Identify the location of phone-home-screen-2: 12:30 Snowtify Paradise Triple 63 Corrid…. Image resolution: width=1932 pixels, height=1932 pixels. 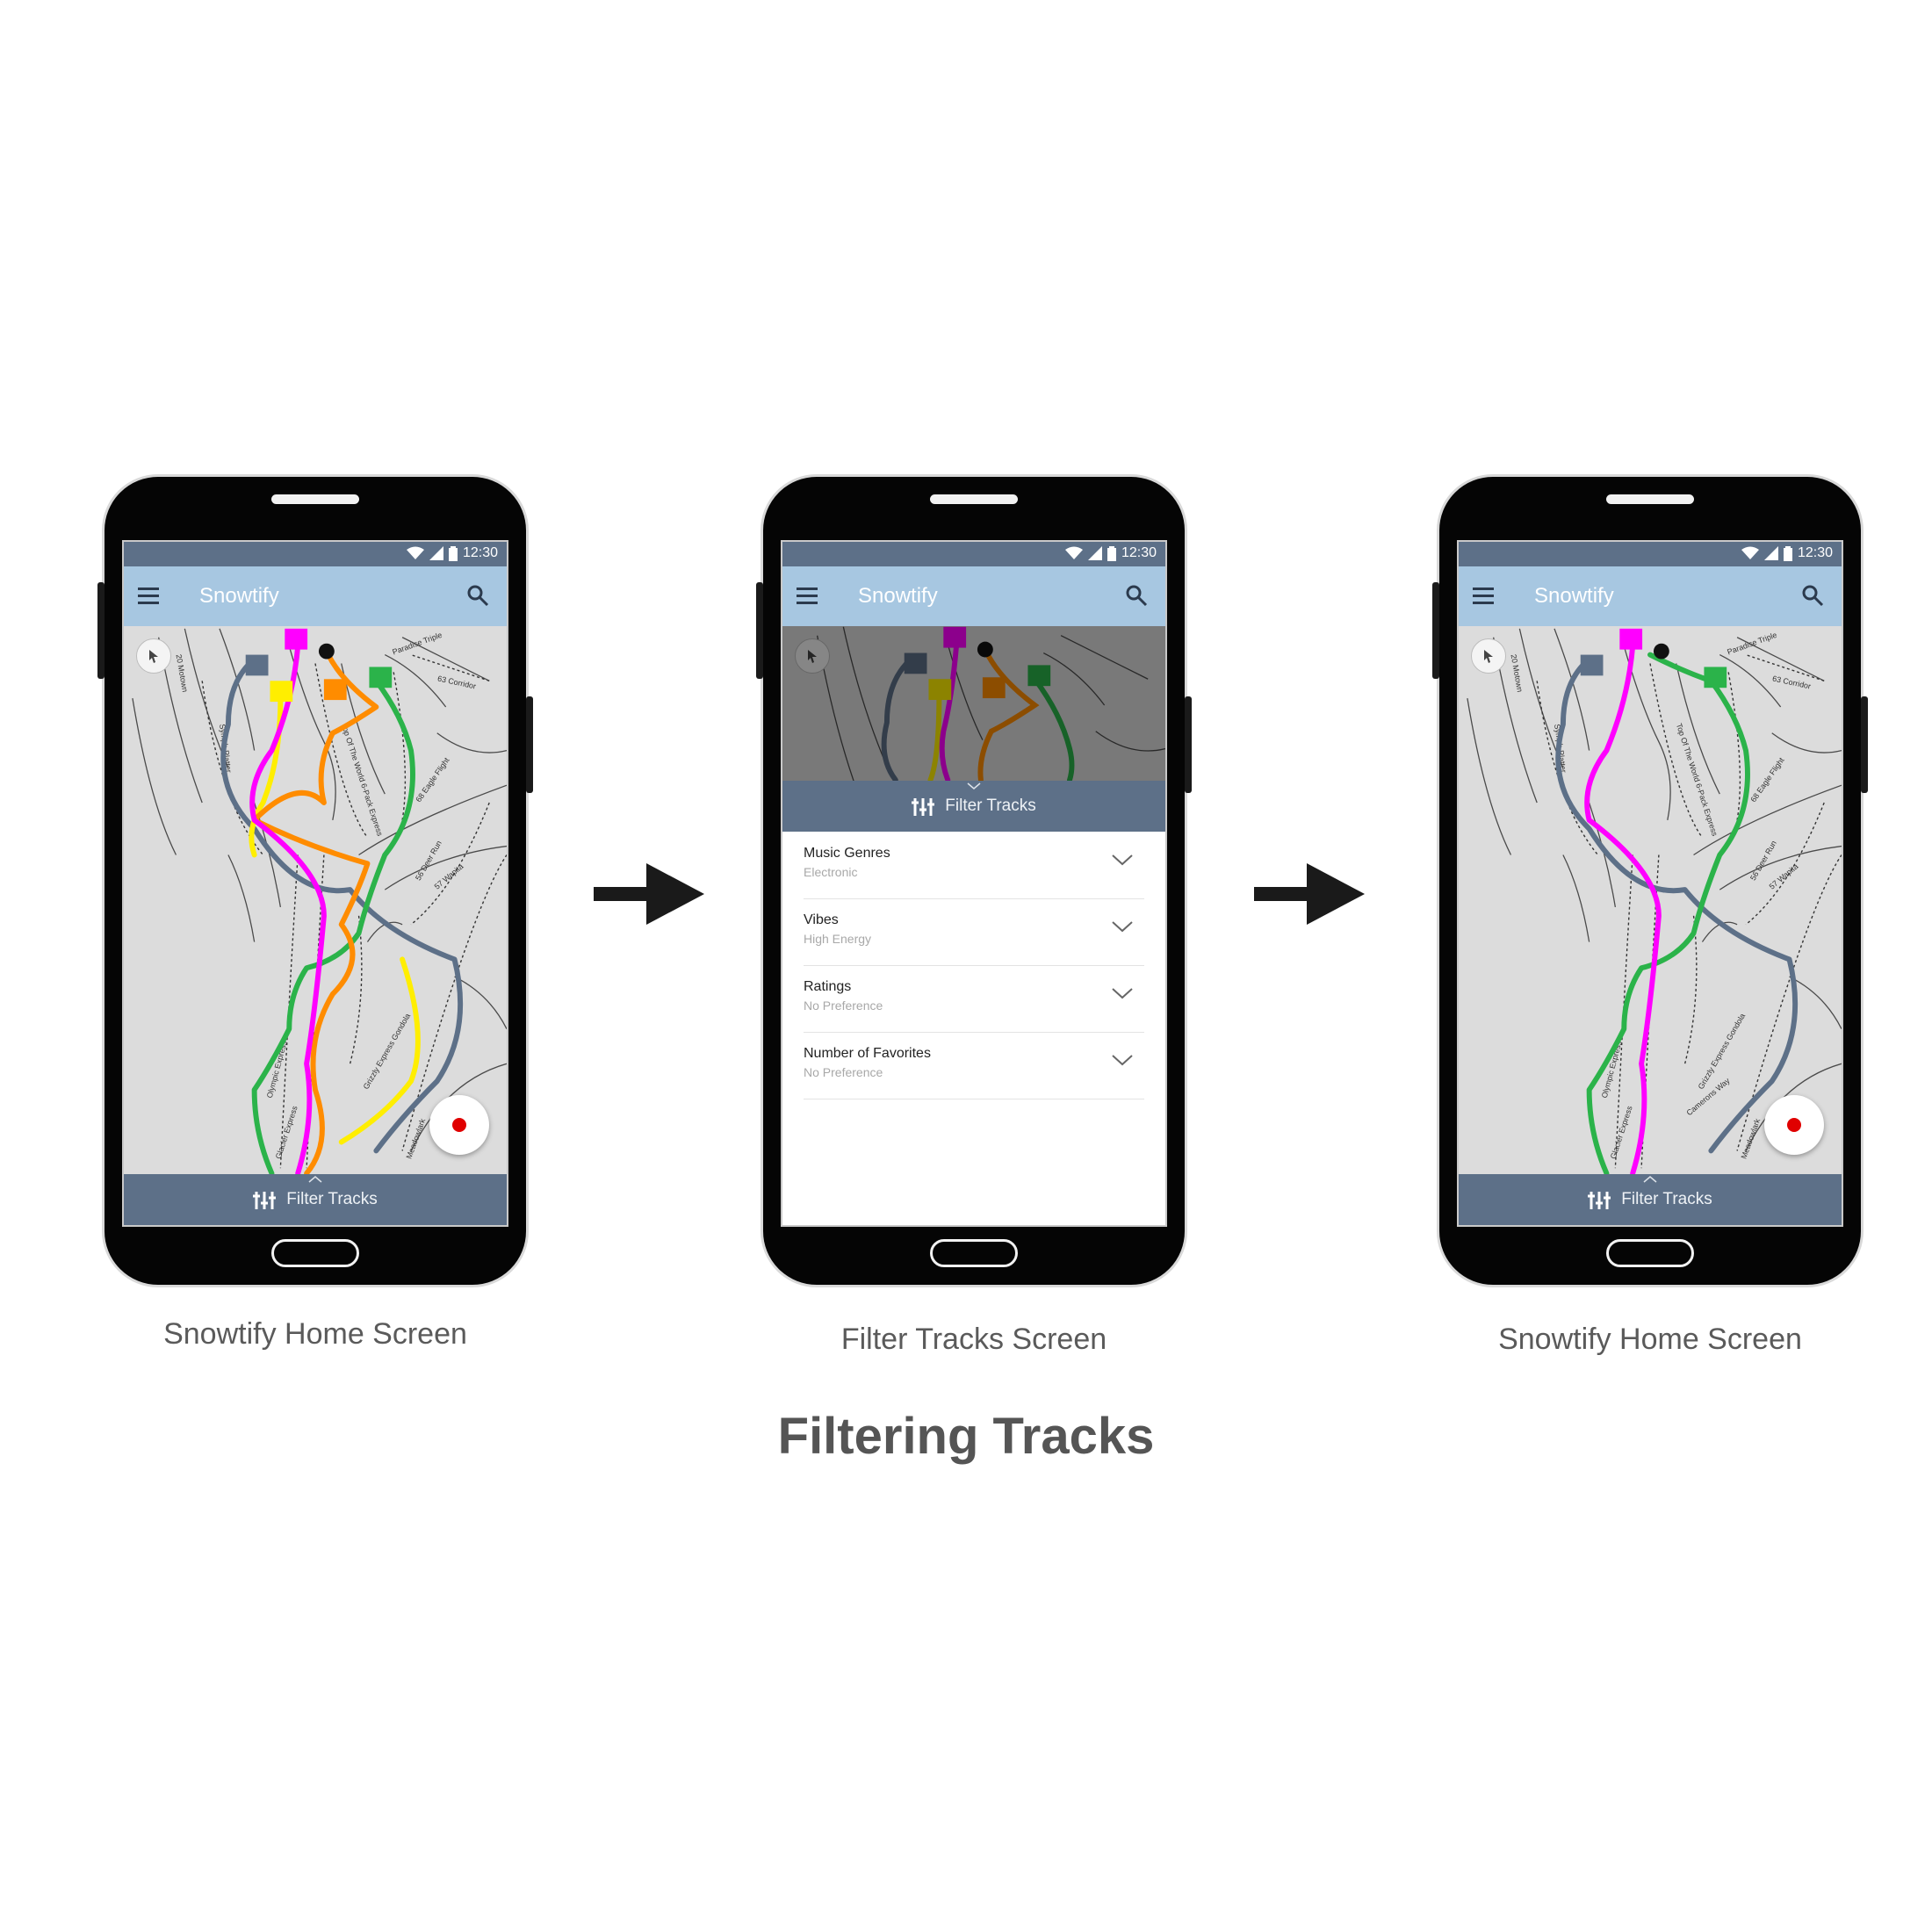
(1650, 881).